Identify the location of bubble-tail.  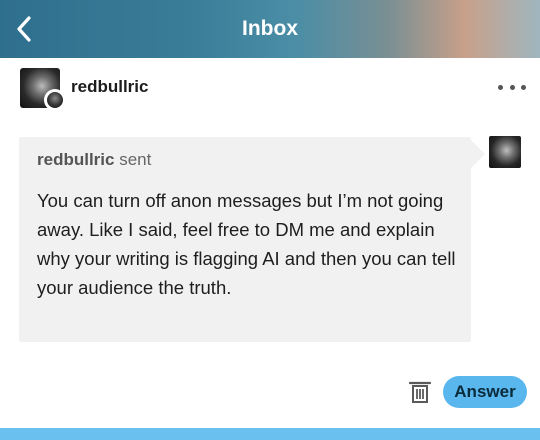
(478, 154).